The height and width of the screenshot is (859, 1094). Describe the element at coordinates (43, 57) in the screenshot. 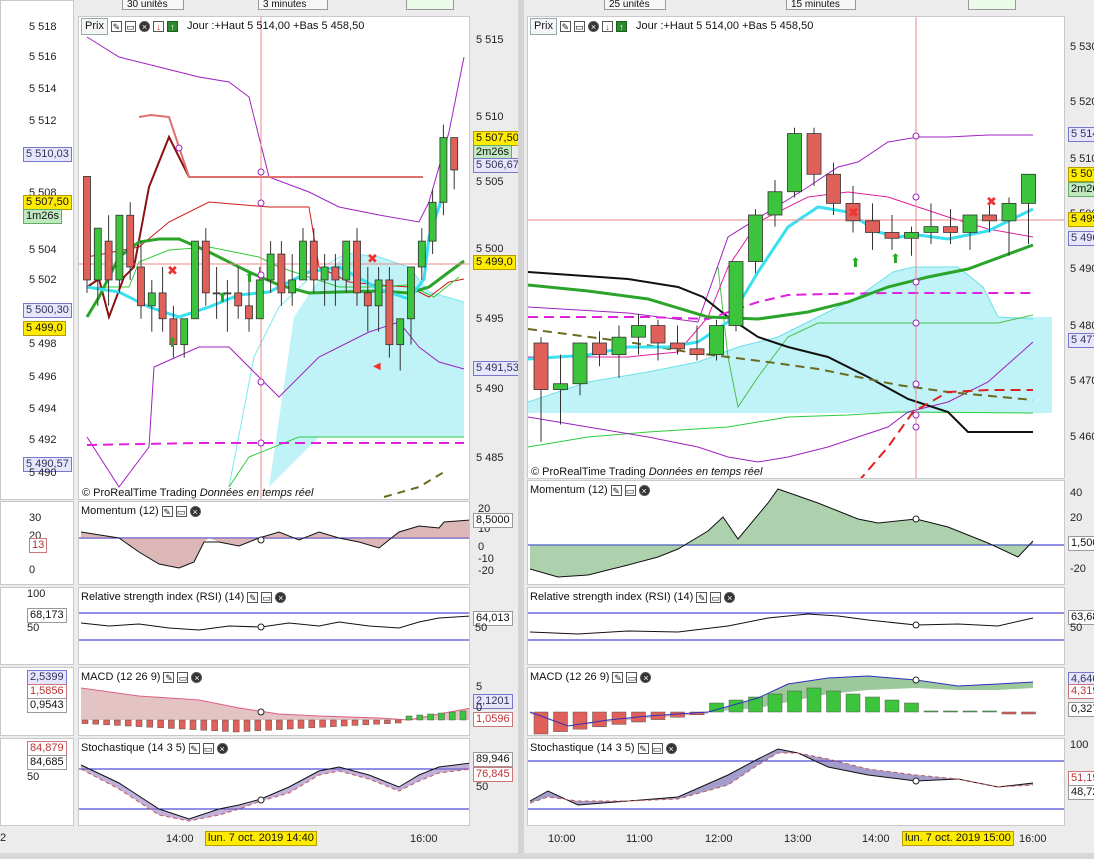

I see `left-partial-price-tick: 5 516` at that location.